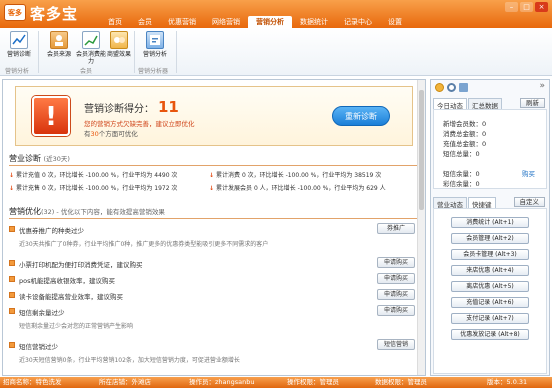 This screenshot has width=552, height=388. What do you see at coordinates (490, 270) in the screenshot?
I see `shortcut-arrival-discount: 来店优惠 (Alt+4)` at bounding box center [490, 270].